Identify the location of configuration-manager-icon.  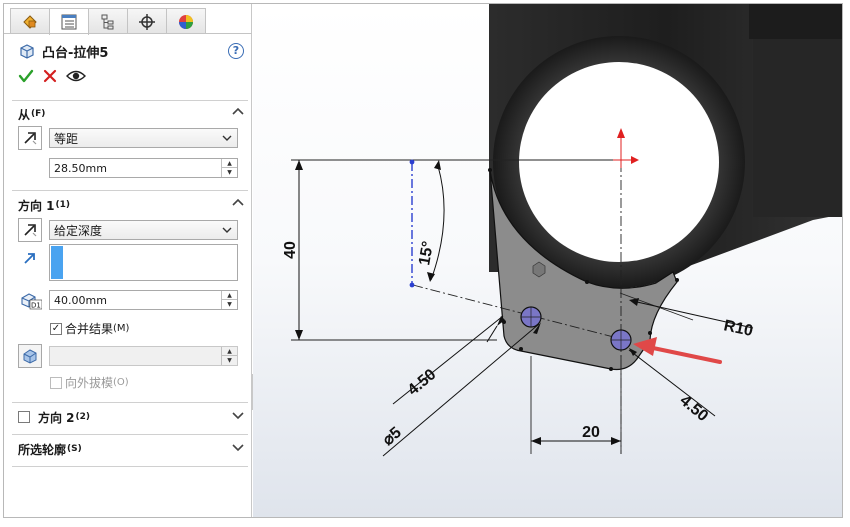
(107, 21).